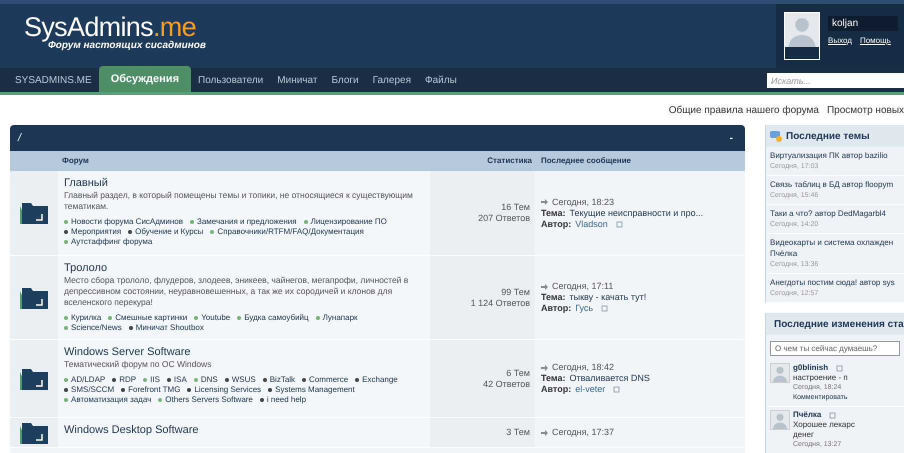 The width and height of the screenshot is (904, 453). Describe the element at coordinates (585, 161) in the screenshot. I see `column-header: Последнее сообщение` at that location.